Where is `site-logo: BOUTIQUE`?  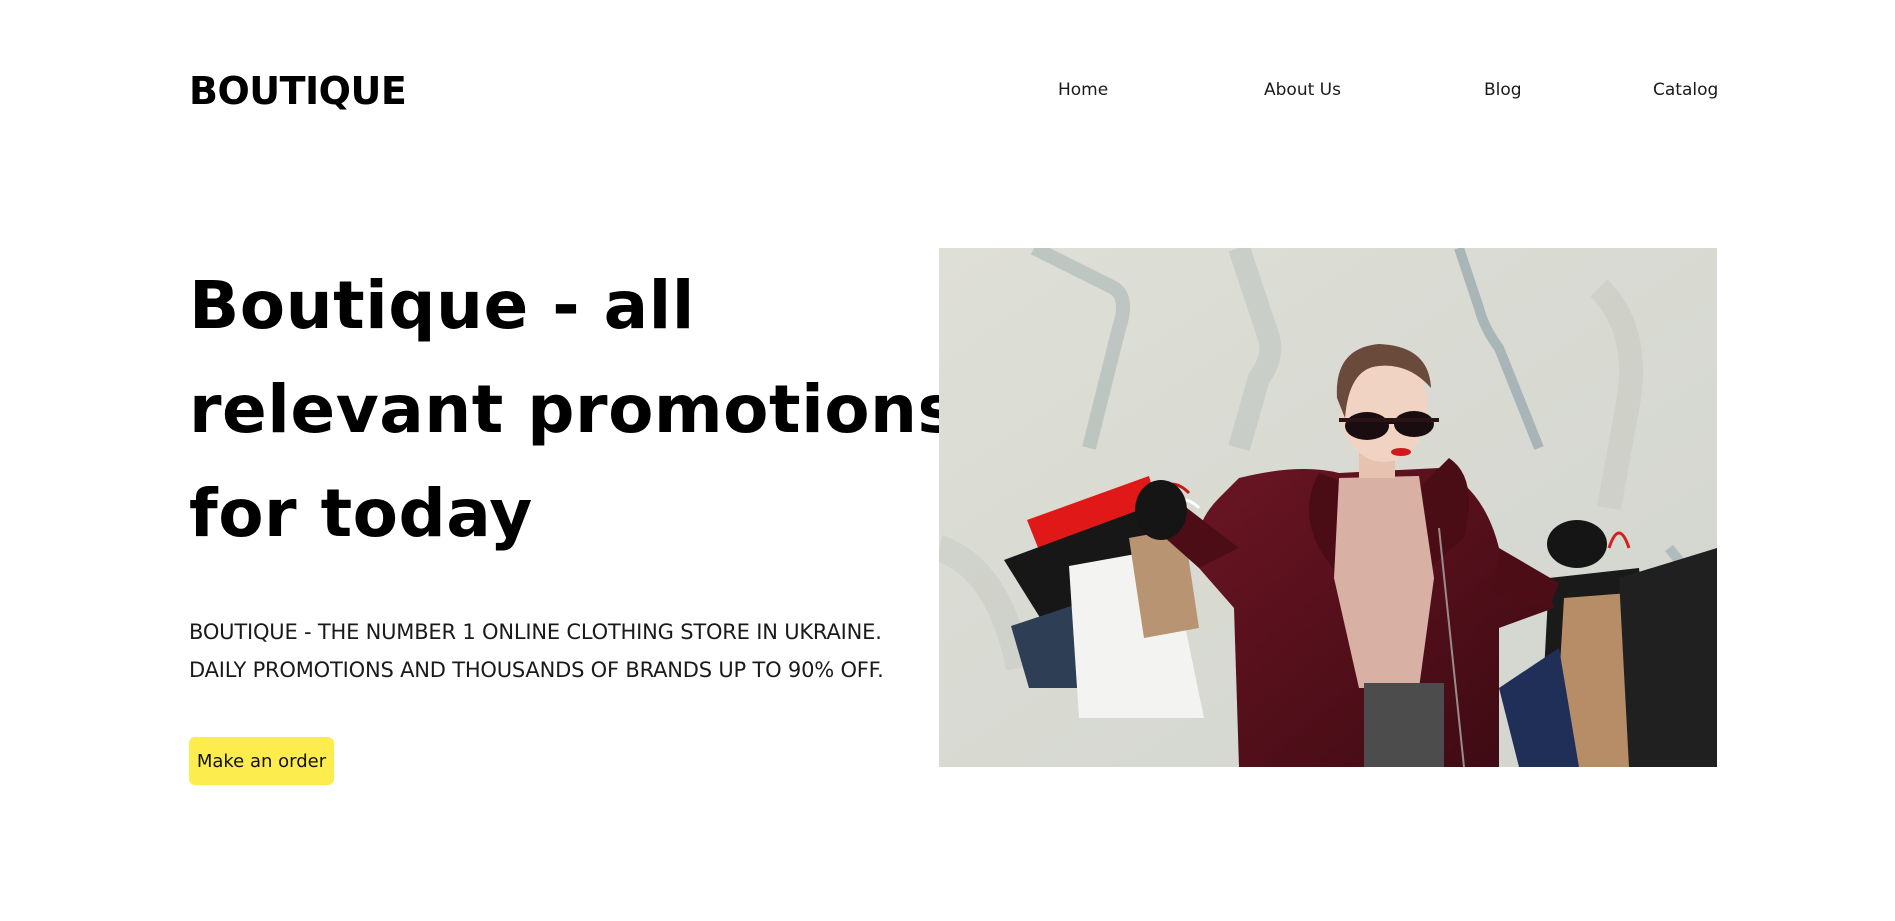
site-logo: BOUTIQUE is located at coordinates (298, 91).